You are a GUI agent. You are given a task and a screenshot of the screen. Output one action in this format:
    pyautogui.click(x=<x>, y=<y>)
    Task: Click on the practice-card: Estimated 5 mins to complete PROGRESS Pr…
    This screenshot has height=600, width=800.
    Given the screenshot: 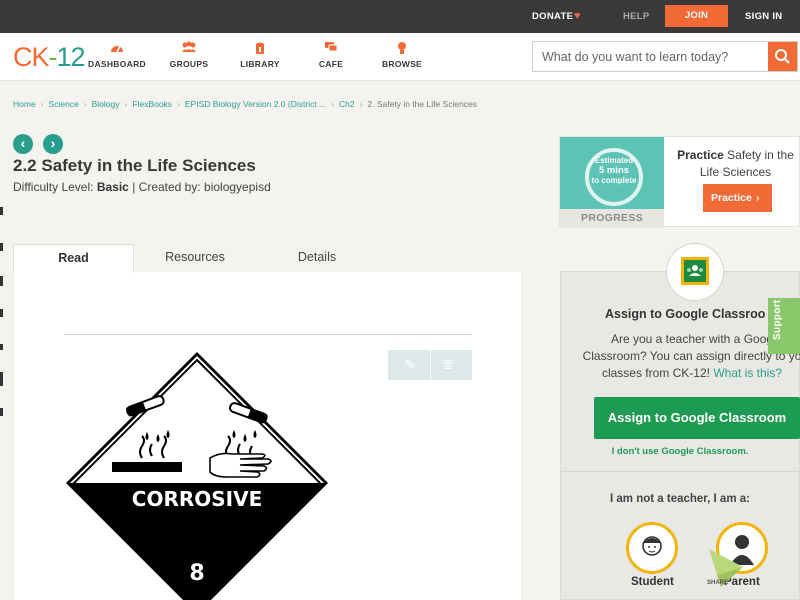 What is the action you would take?
    pyautogui.click(x=679, y=182)
    